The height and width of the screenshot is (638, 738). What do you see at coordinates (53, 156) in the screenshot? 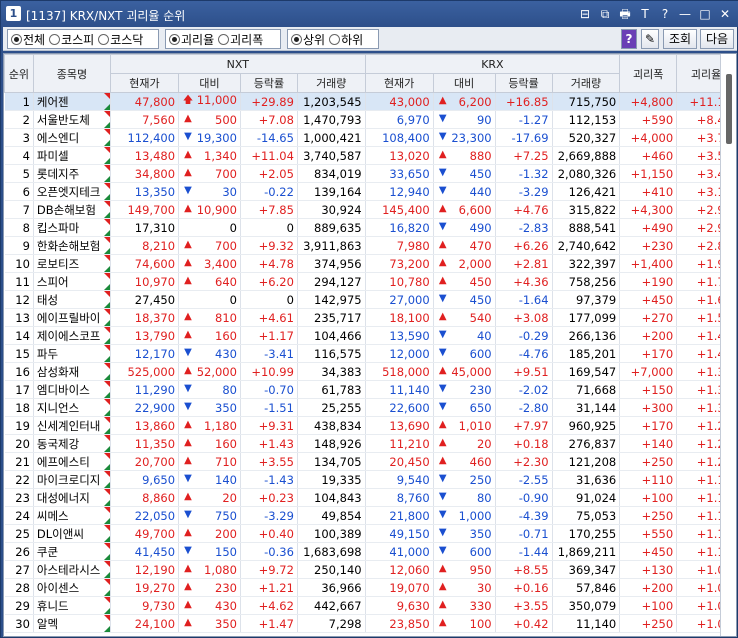
I see `stock-name-label: 파미셀` at bounding box center [53, 156].